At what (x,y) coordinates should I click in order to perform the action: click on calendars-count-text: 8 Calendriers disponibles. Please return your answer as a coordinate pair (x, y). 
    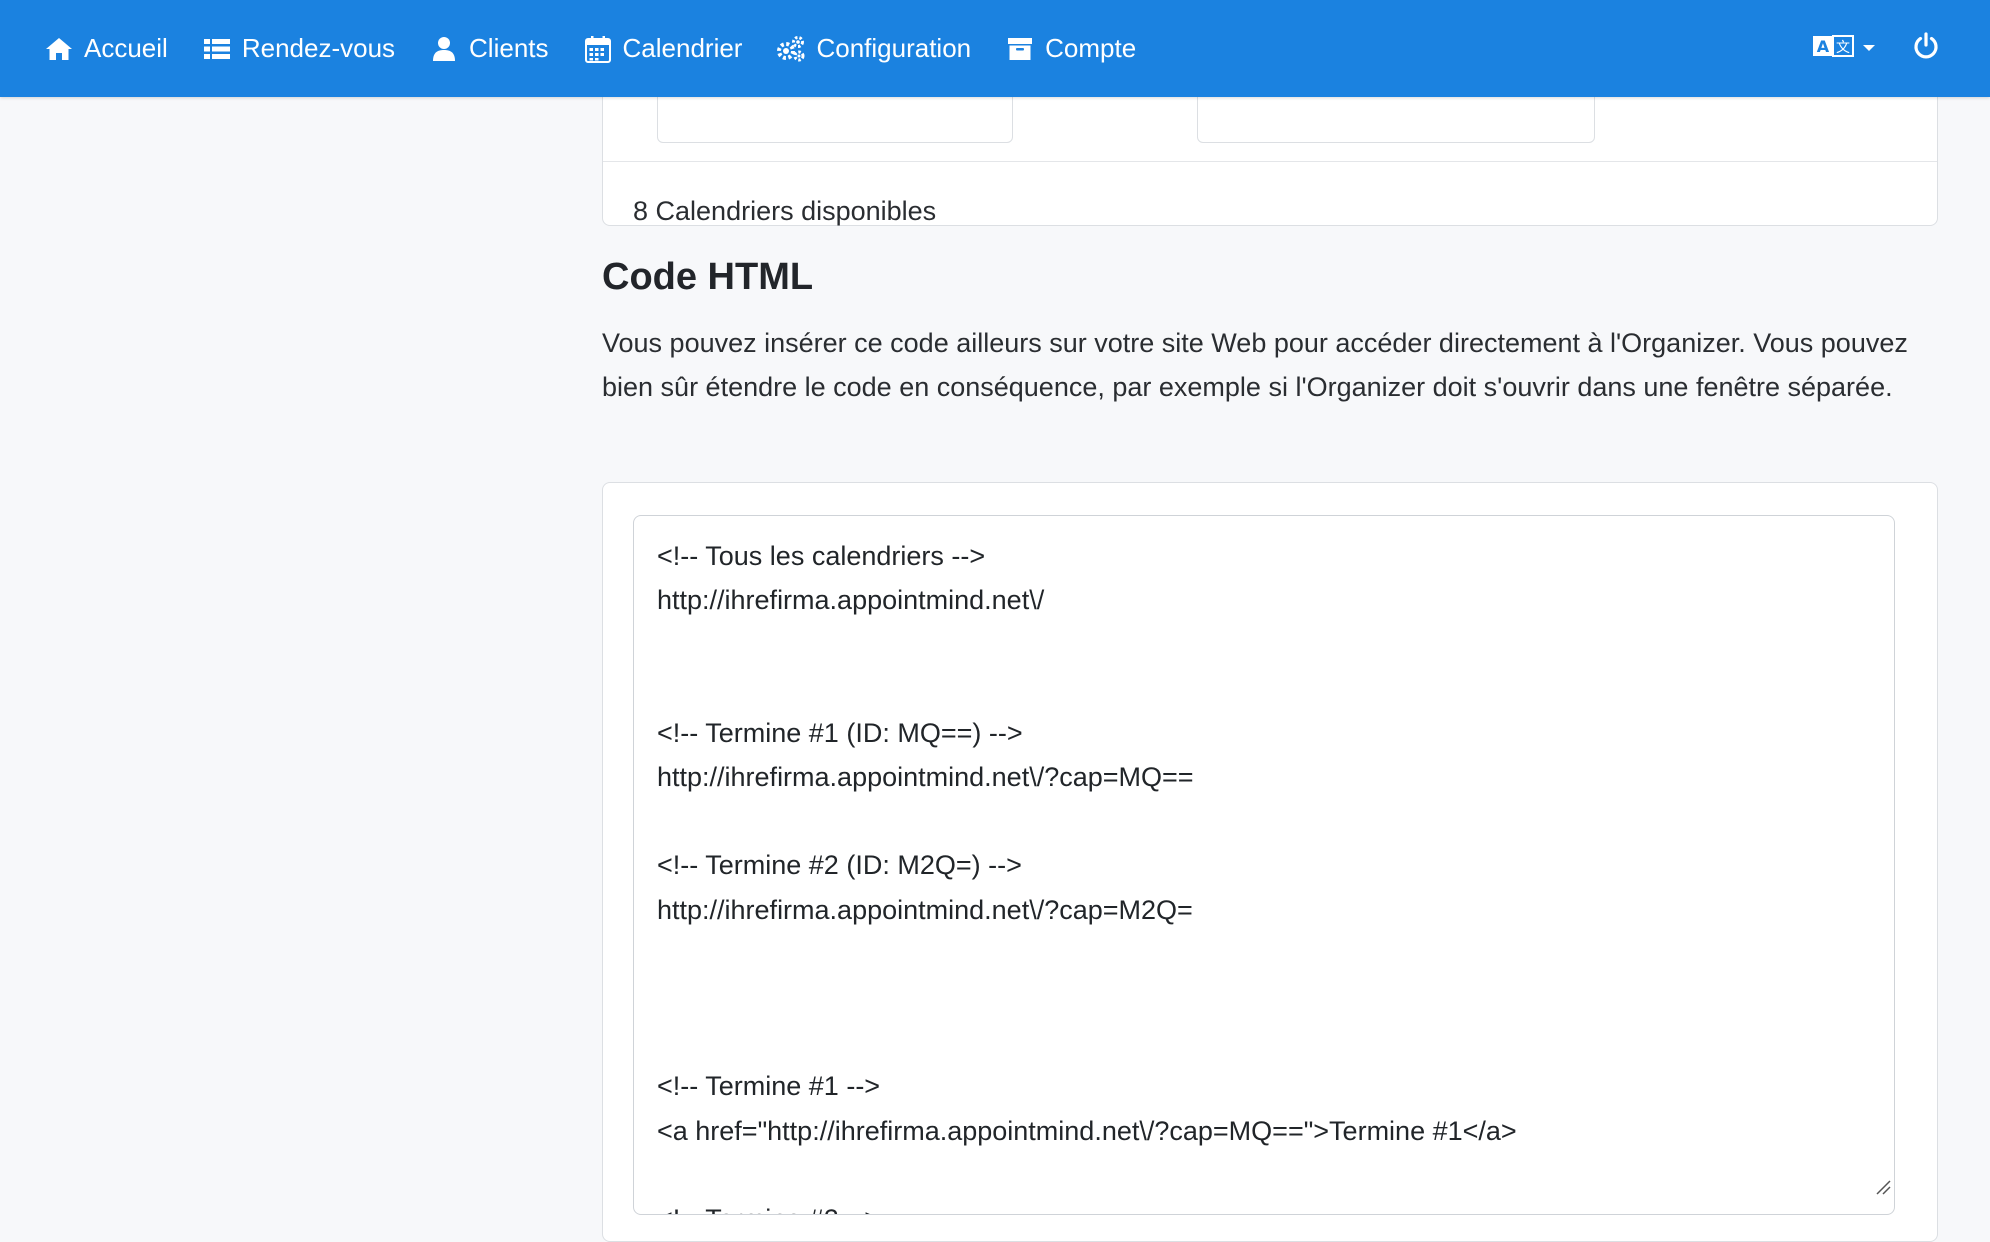
    Looking at the image, I should click on (785, 211).